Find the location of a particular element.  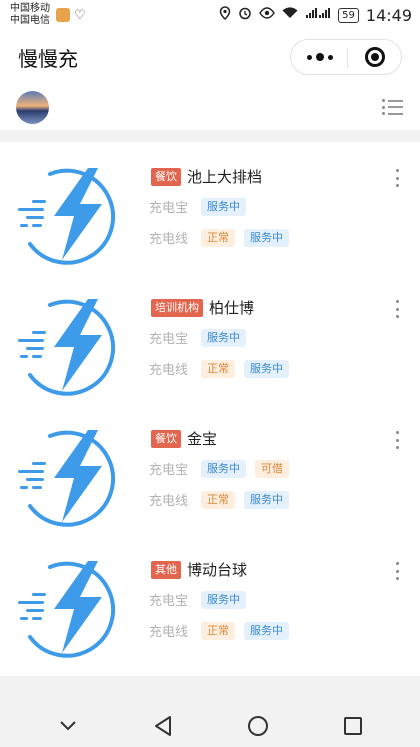

status-badge: 可借 is located at coordinates (272, 468).